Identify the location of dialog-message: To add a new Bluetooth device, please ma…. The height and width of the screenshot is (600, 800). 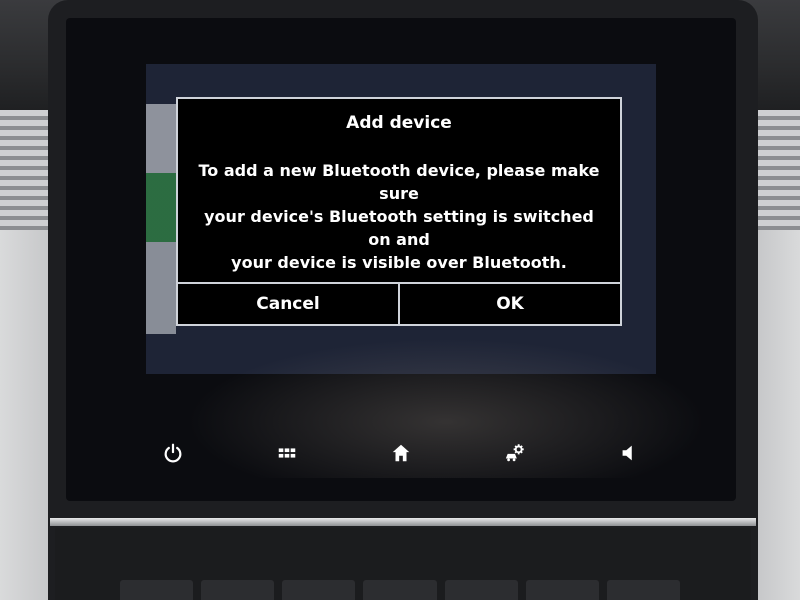
(399, 216).